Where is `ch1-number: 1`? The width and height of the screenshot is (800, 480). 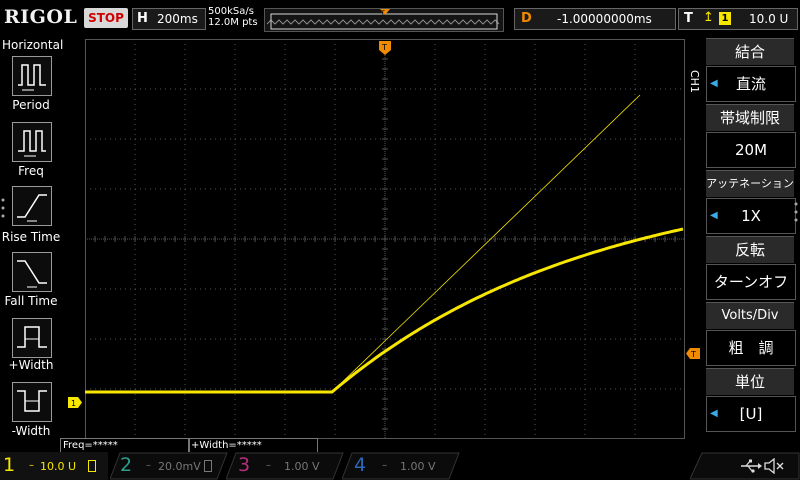 ch1-number: 1 is located at coordinates (9, 465).